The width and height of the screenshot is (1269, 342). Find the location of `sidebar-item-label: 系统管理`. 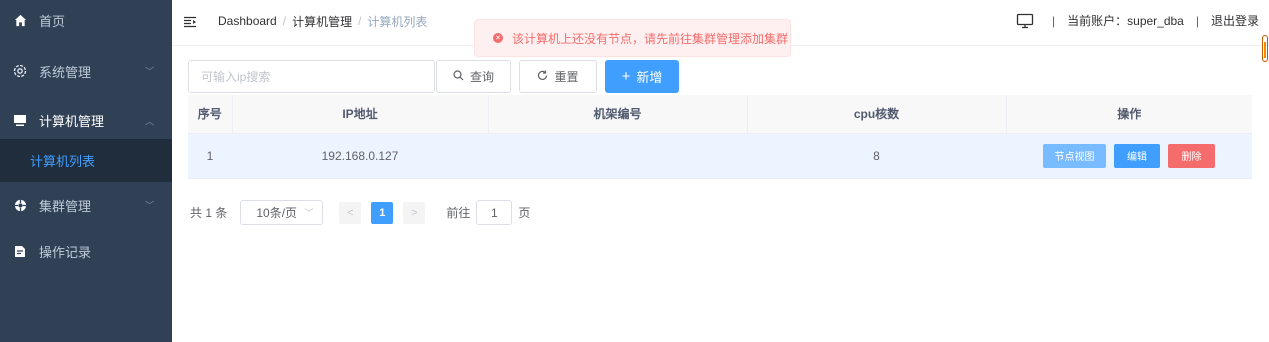

sidebar-item-label: 系统管理 is located at coordinates (65, 72).